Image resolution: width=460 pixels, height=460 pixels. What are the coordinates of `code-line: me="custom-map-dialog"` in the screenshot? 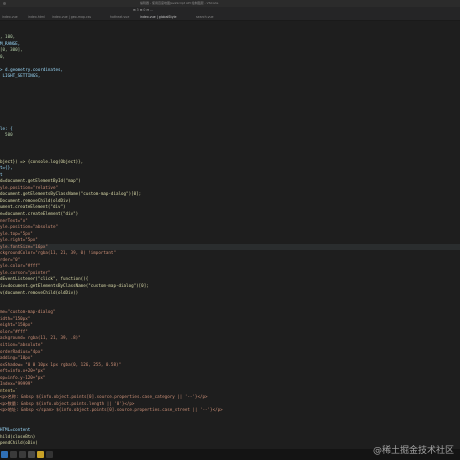 It's located at (28, 312).